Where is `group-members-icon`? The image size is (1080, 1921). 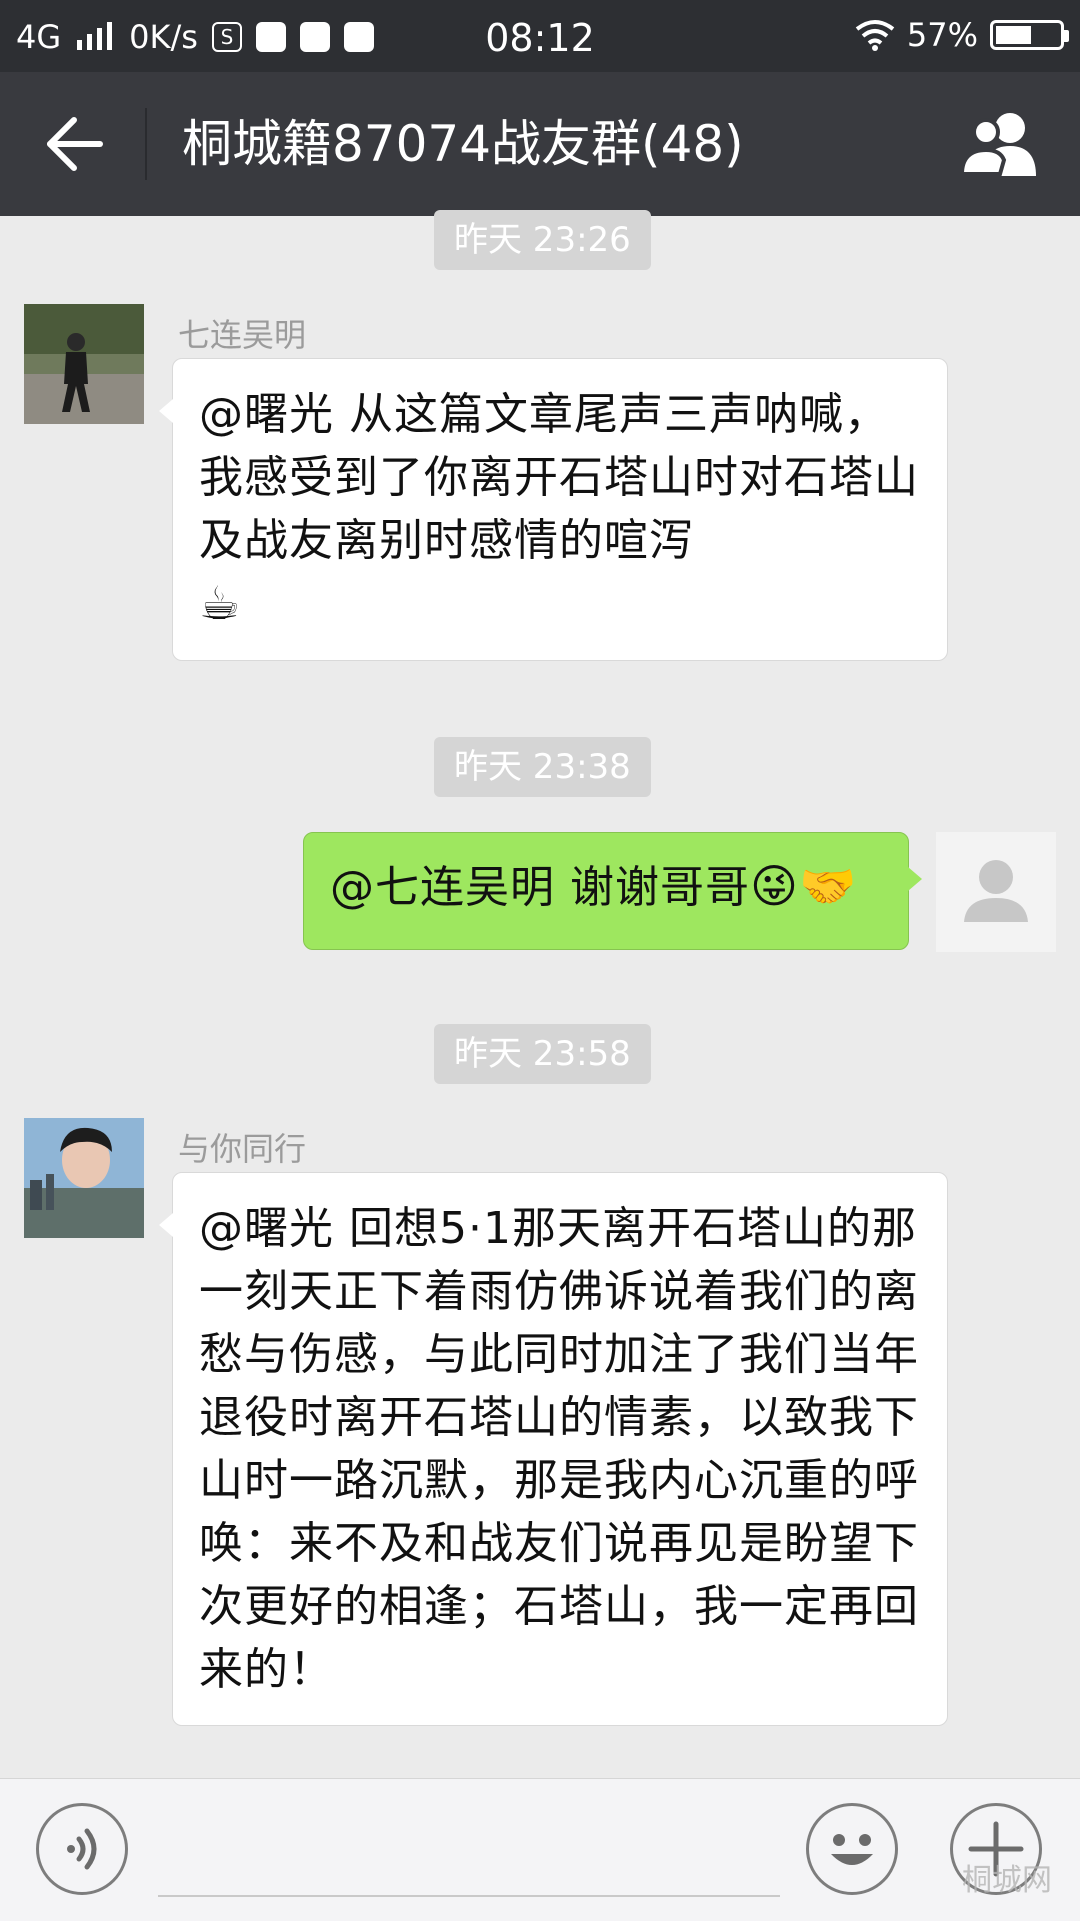 group-members-icon is located at coordinates (1005, 144).